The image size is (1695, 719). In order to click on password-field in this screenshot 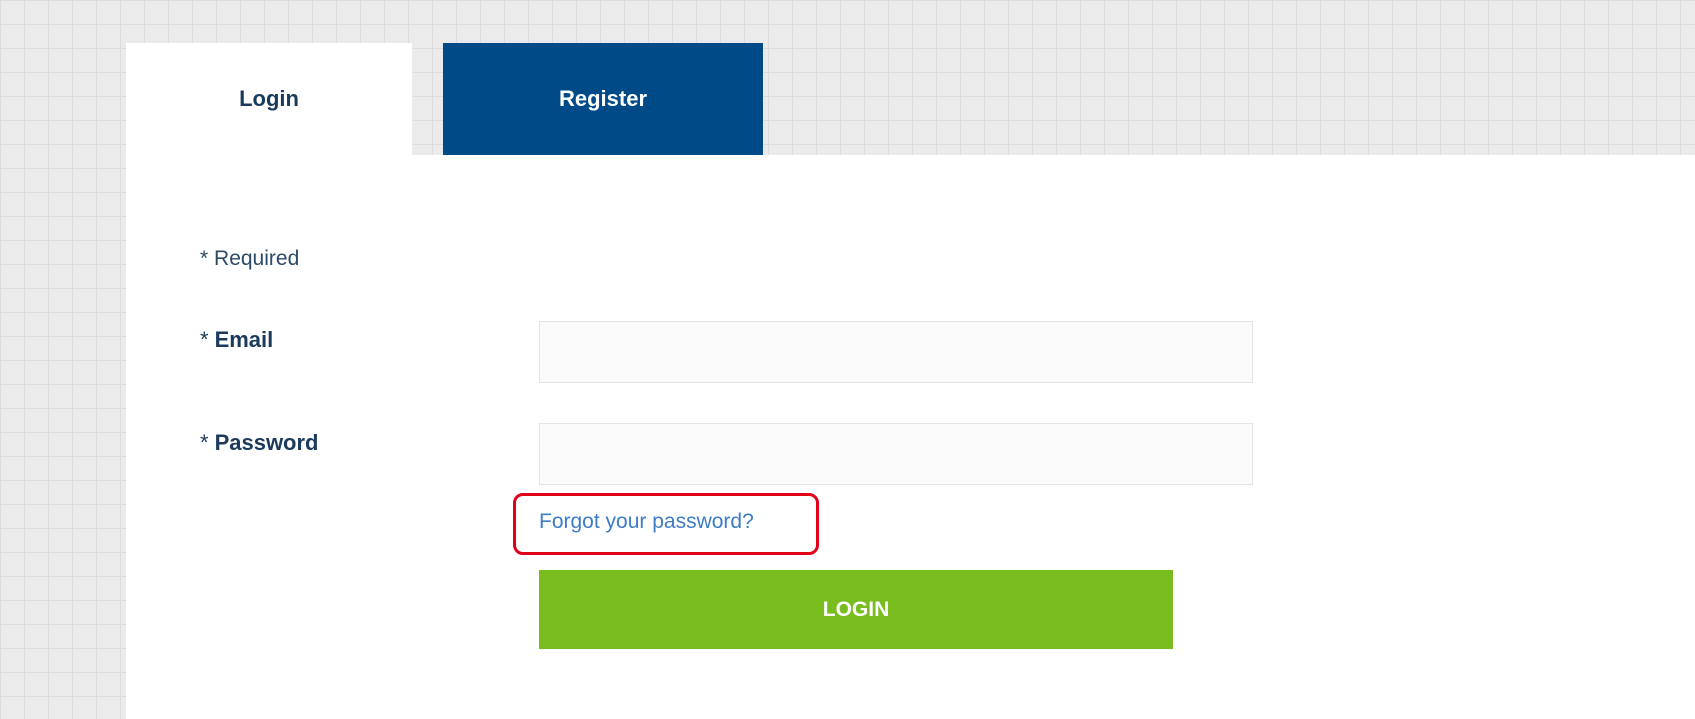, I will do `click(896, 454)`.